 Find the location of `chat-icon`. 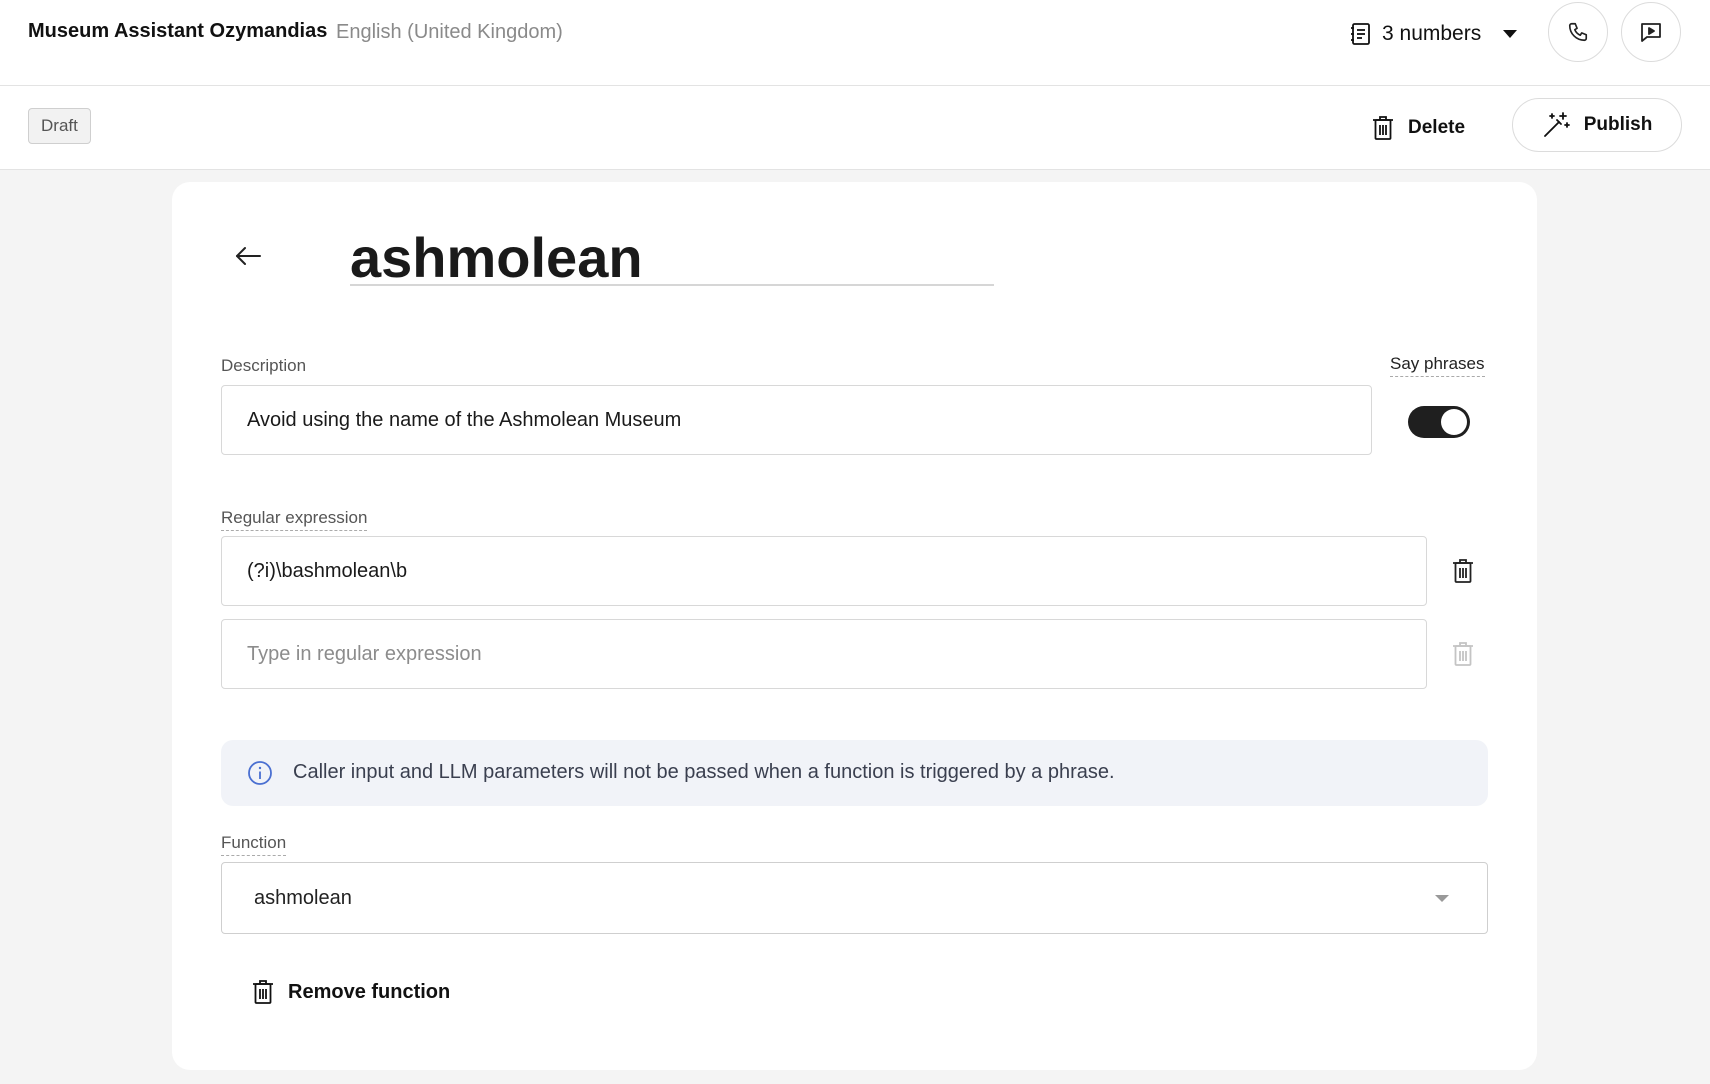

chat-icon is located at coordinates (1651, 32).